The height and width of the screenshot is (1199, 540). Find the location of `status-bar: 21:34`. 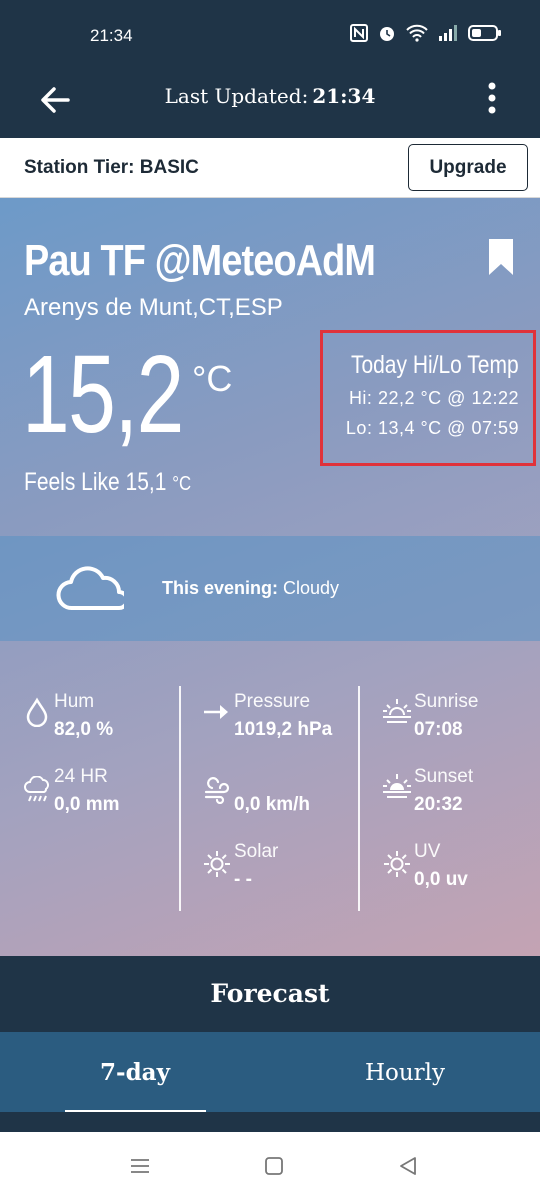

status-bar: 21:34 is located at coordinates (270, 36).